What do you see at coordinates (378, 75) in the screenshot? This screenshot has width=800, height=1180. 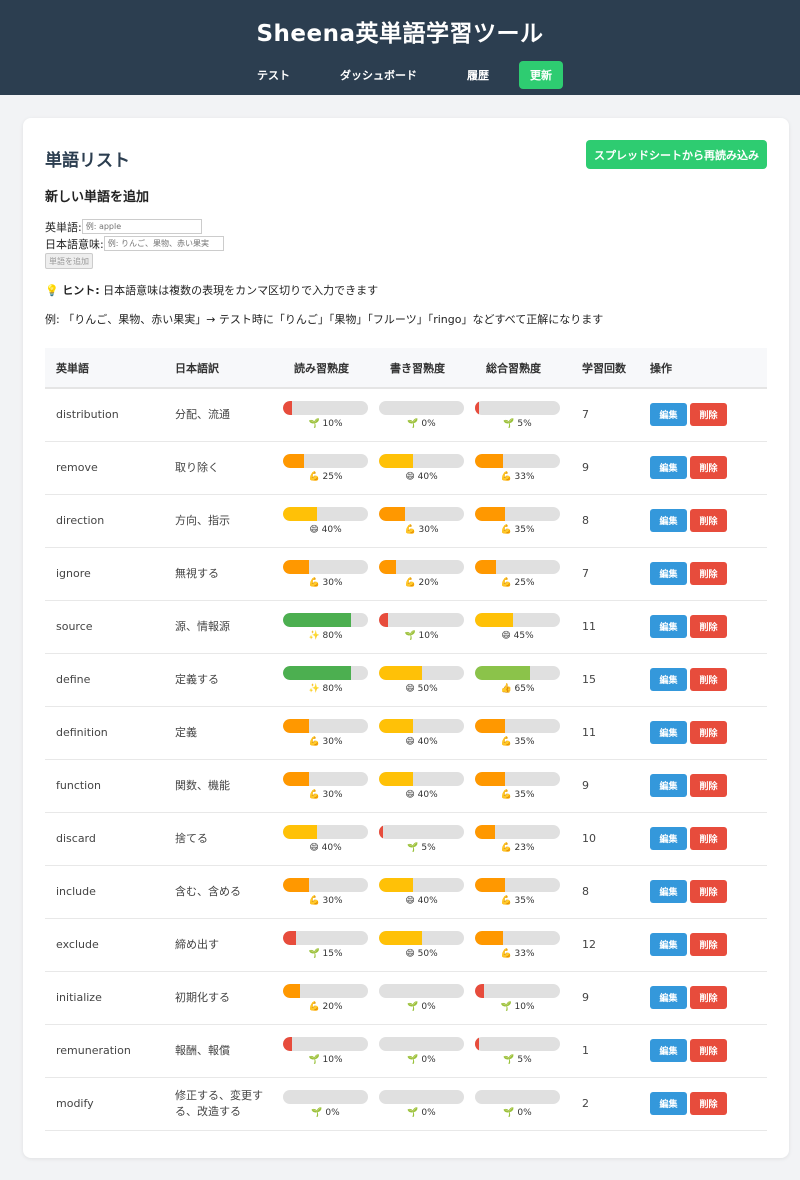 I see `nav-dashboard: ダッシュボード` at bounding box center [378, 75].